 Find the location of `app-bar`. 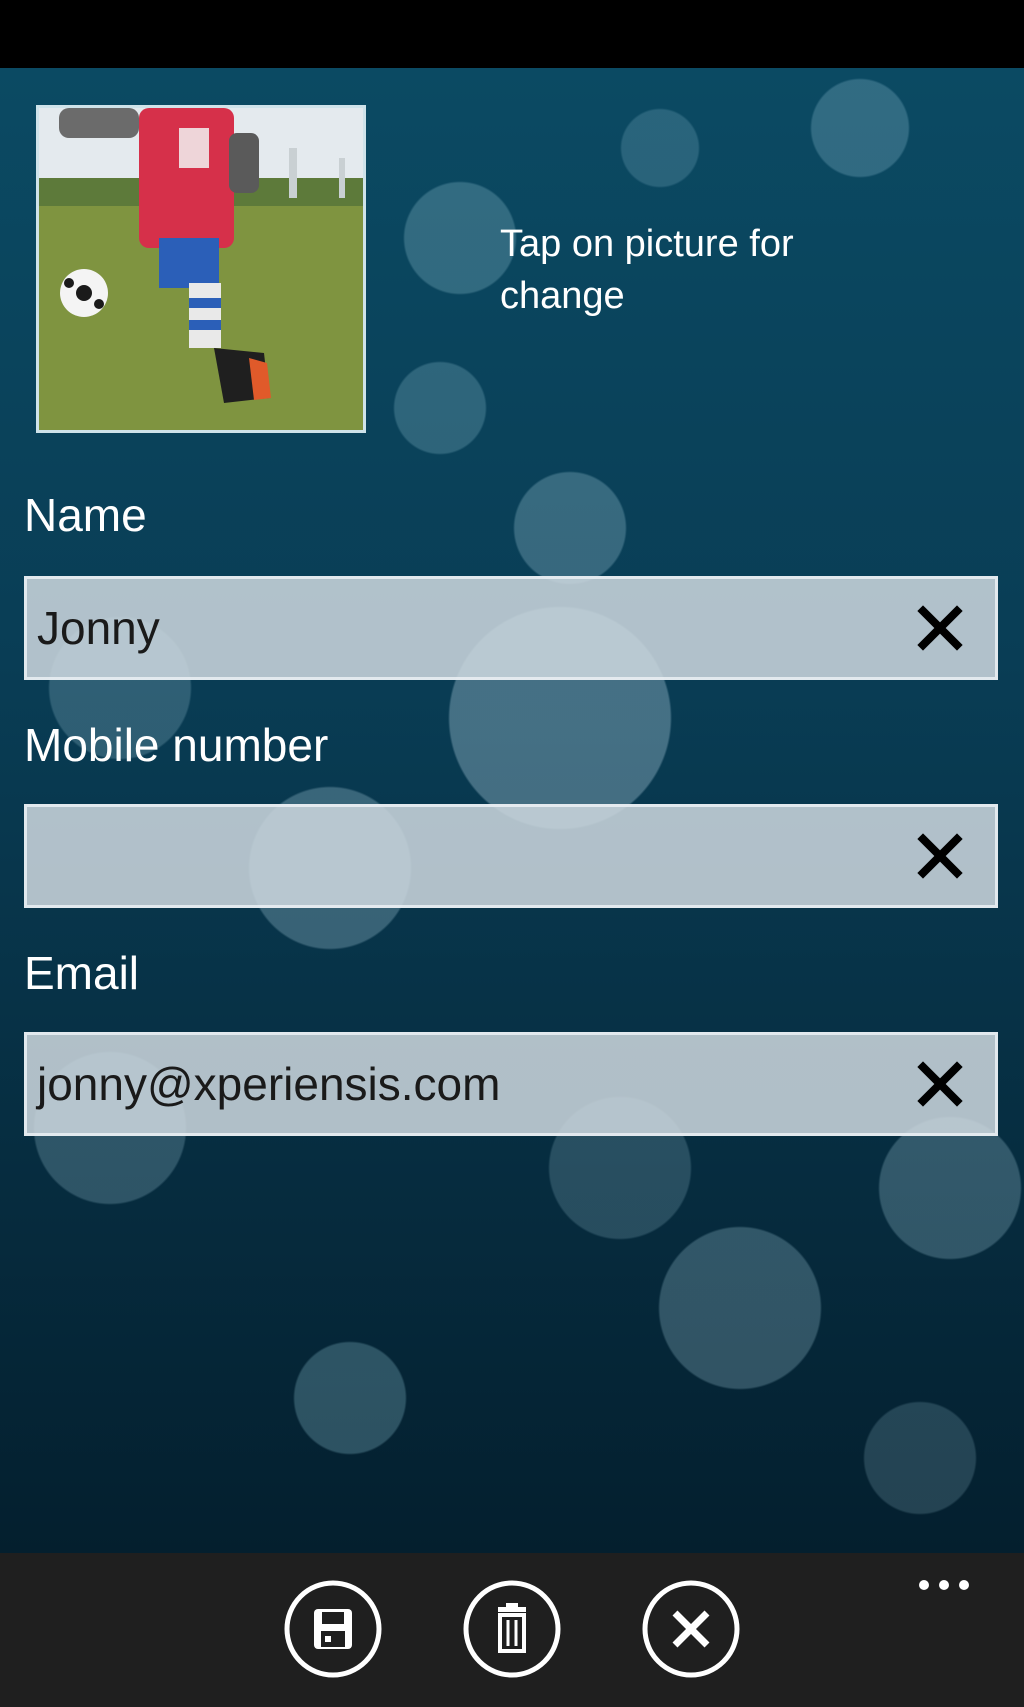

app-bar is located at coordinates (512, 1630).